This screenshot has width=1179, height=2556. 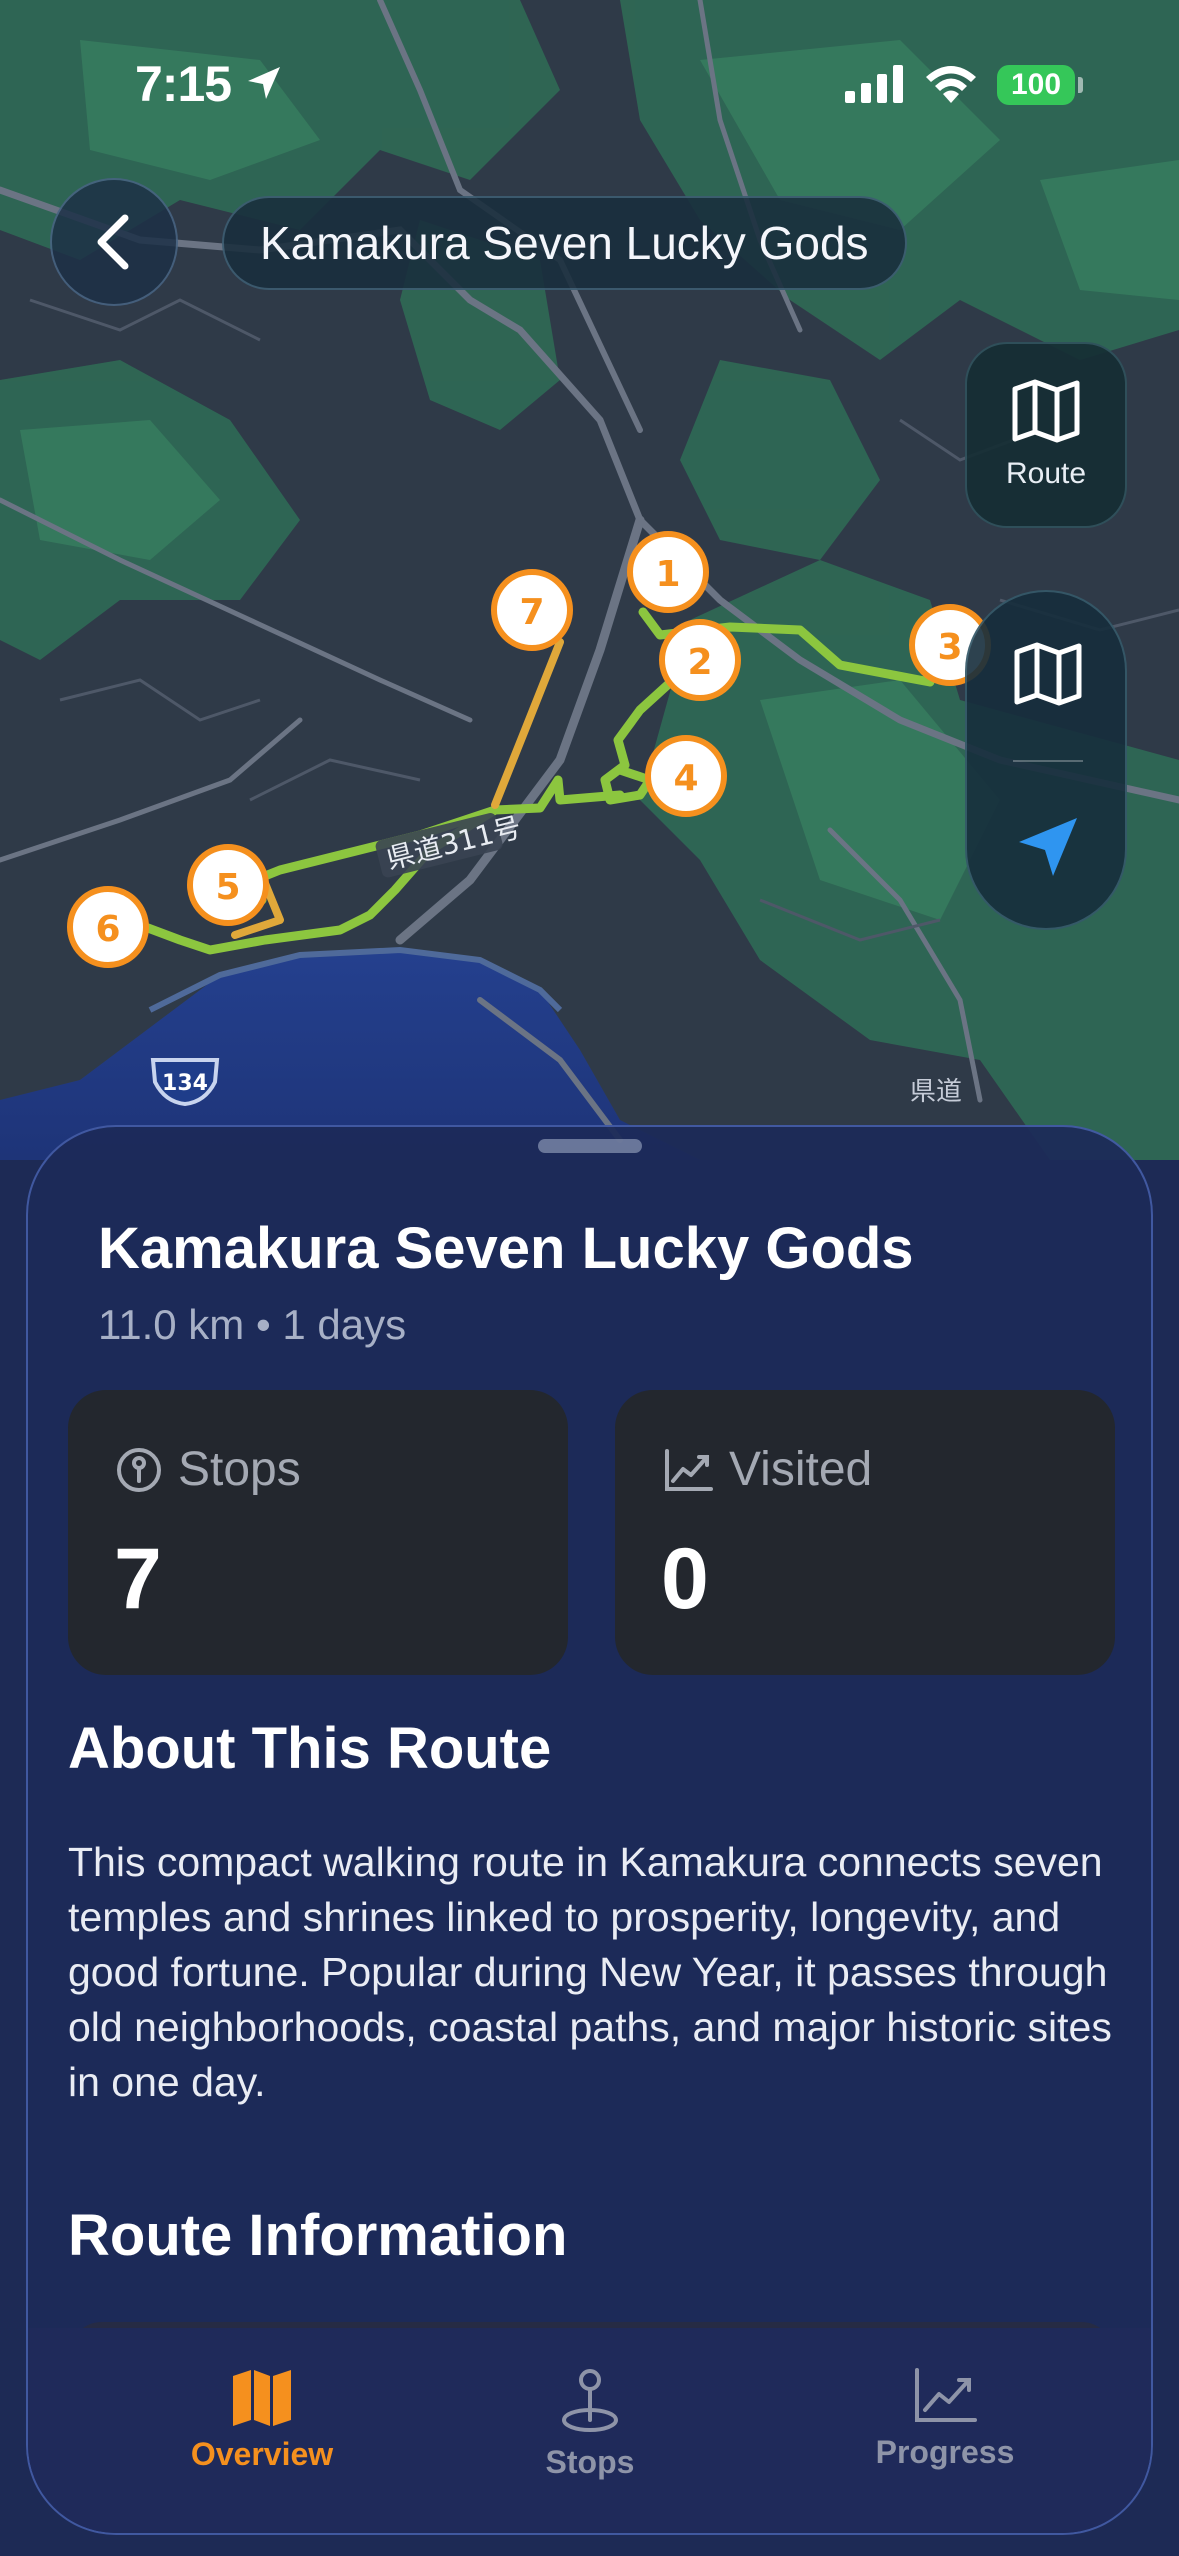 What do you see at coordinates (1048, 674) in the screenshot?
I see `map-style-icon` at bounding box center [1048, 674].